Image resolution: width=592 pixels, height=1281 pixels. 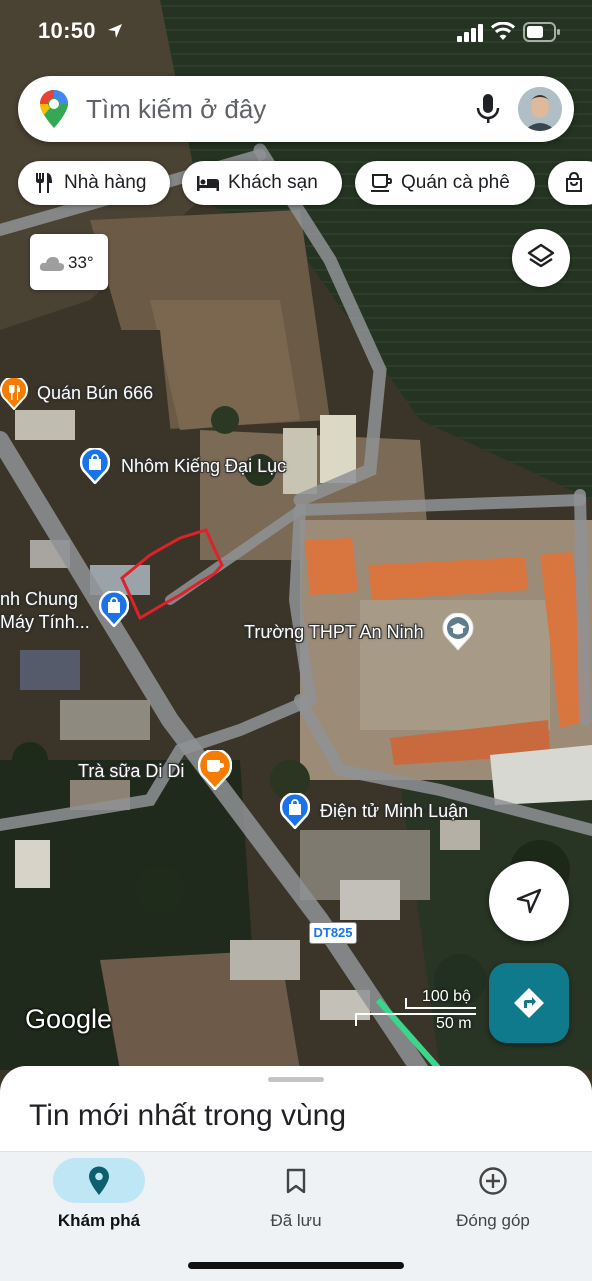 I want to click on chip-hotels-label: Khách sạn, so click(x=273, y=182).